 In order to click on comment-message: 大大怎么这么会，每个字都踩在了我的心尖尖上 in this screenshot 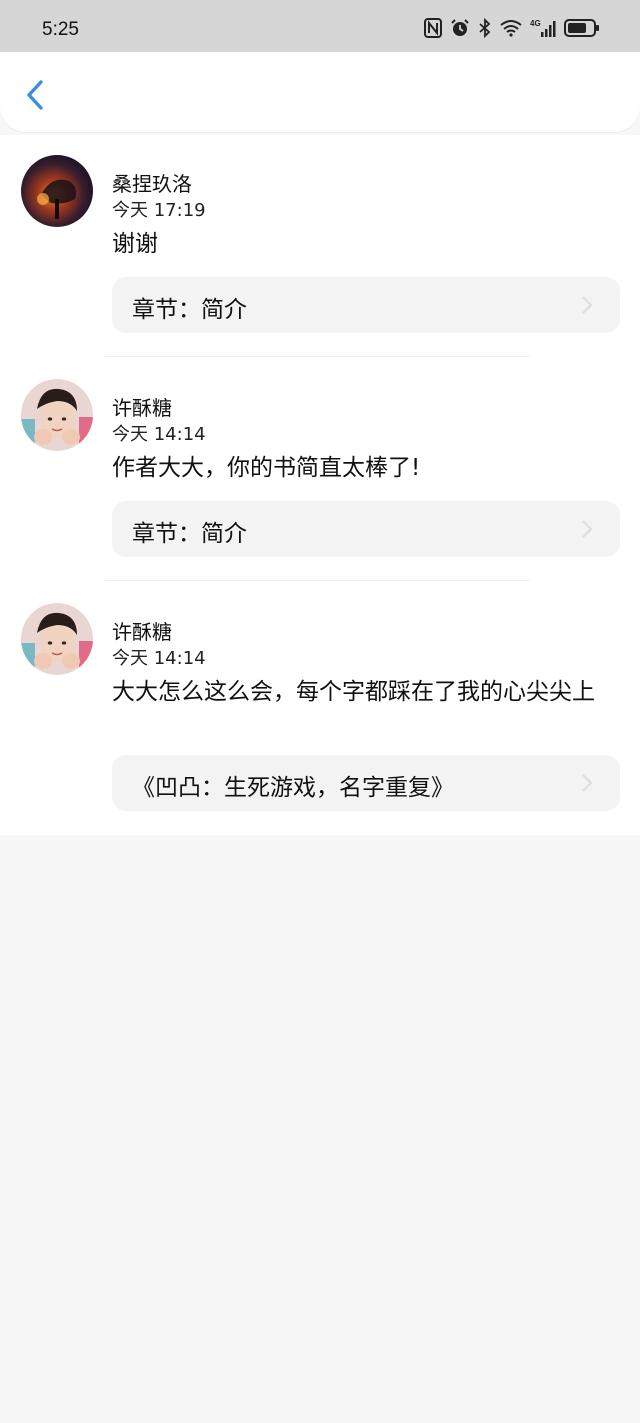, I will do `click(353, 692)`.